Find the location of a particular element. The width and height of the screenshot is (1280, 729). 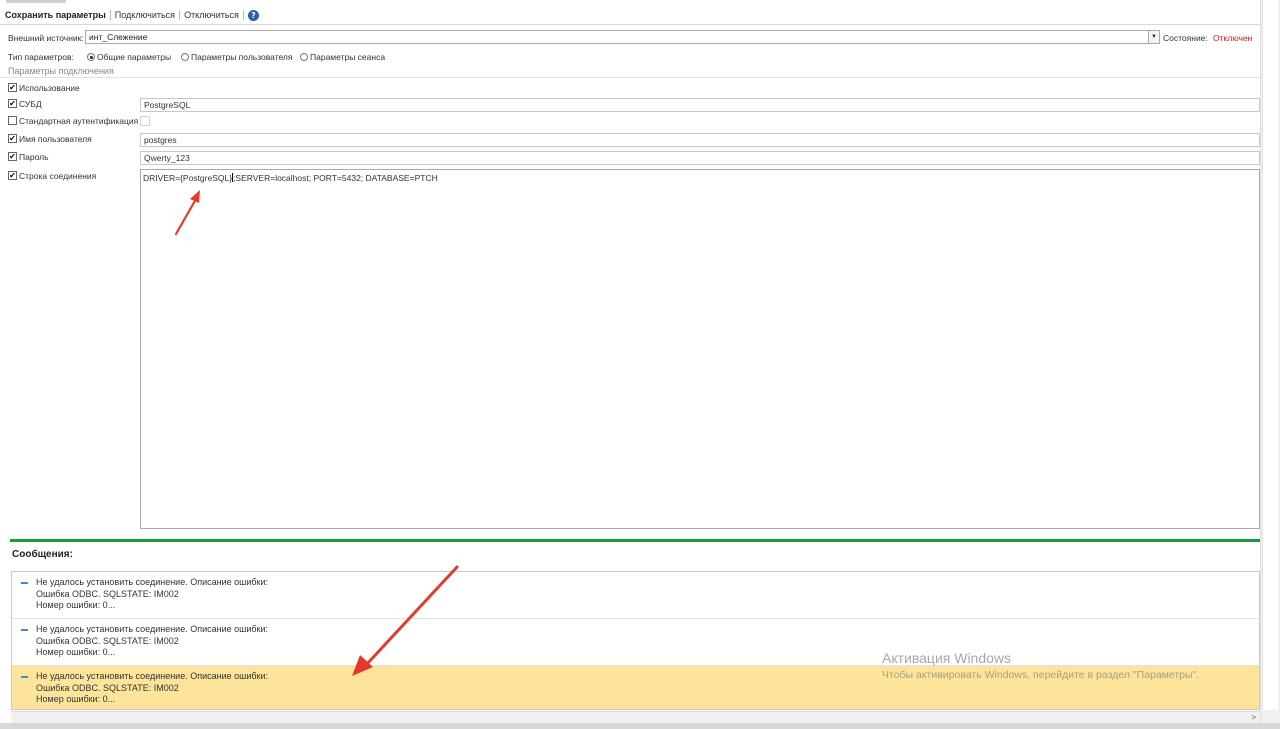

window-tab-indicator is located at coordinates (36, 1).